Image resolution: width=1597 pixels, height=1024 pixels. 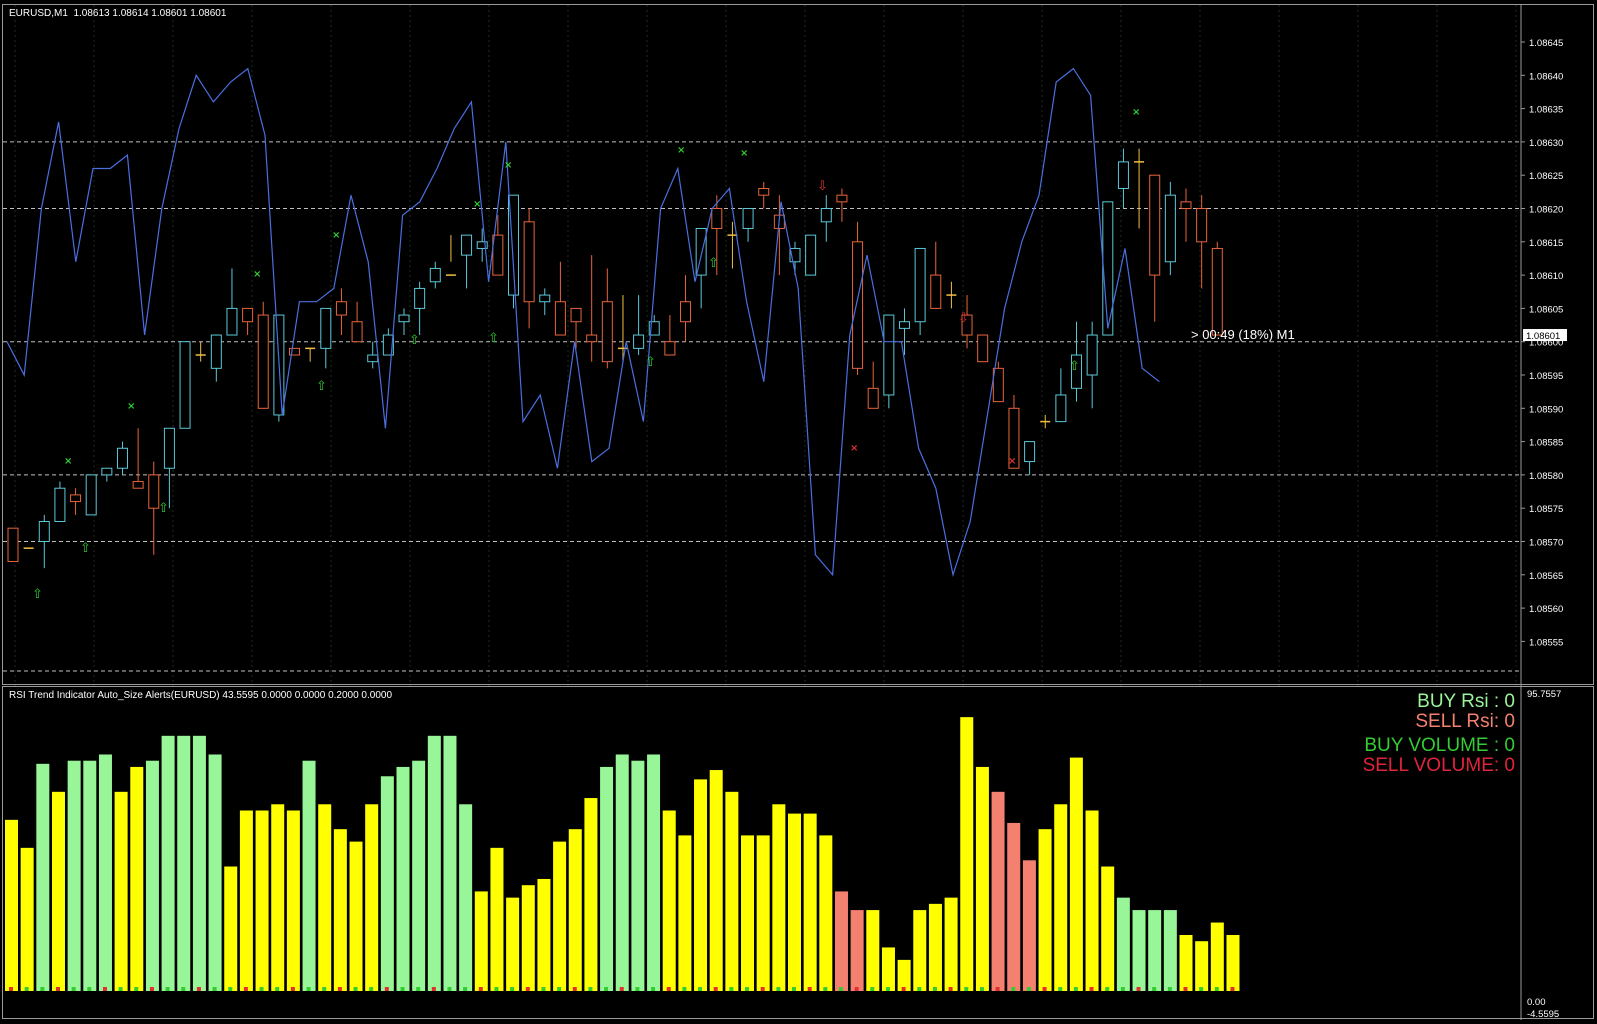 What do you see at coordinates (1546, 609) in the screenshot?
I see `price-tick-label: 1.08560` at bounding box center [1546, 609].